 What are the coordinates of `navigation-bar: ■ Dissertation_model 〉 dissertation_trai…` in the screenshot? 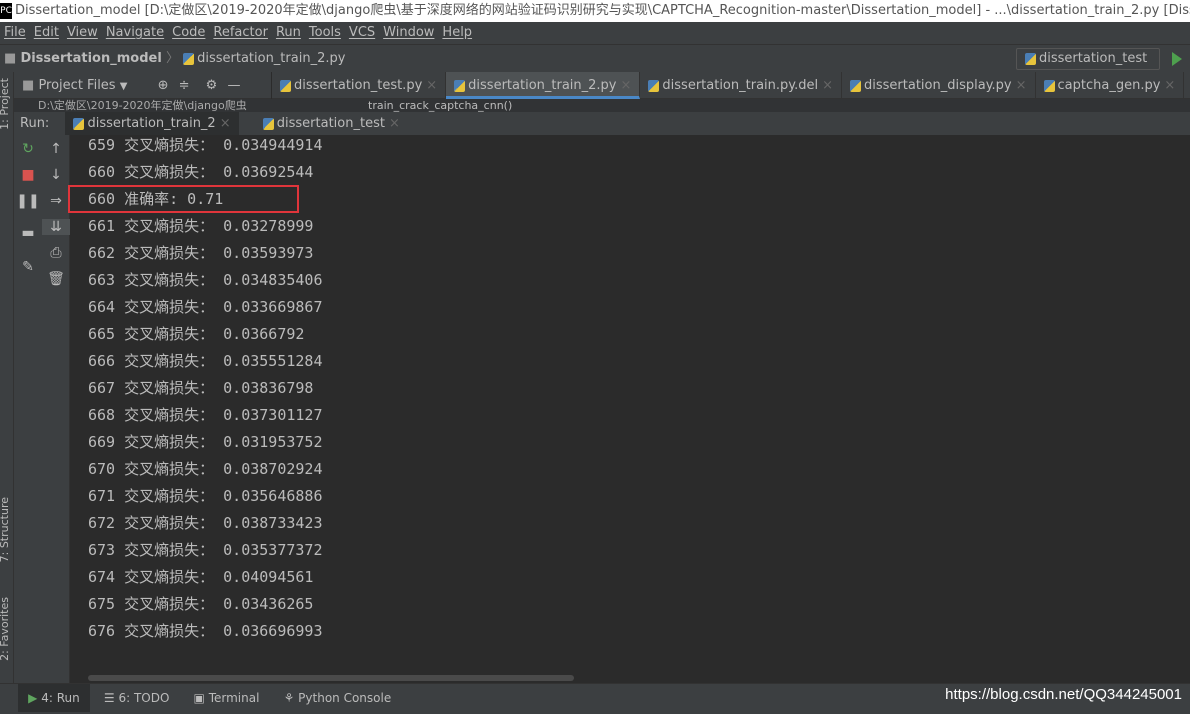 It's located at (595, 58).